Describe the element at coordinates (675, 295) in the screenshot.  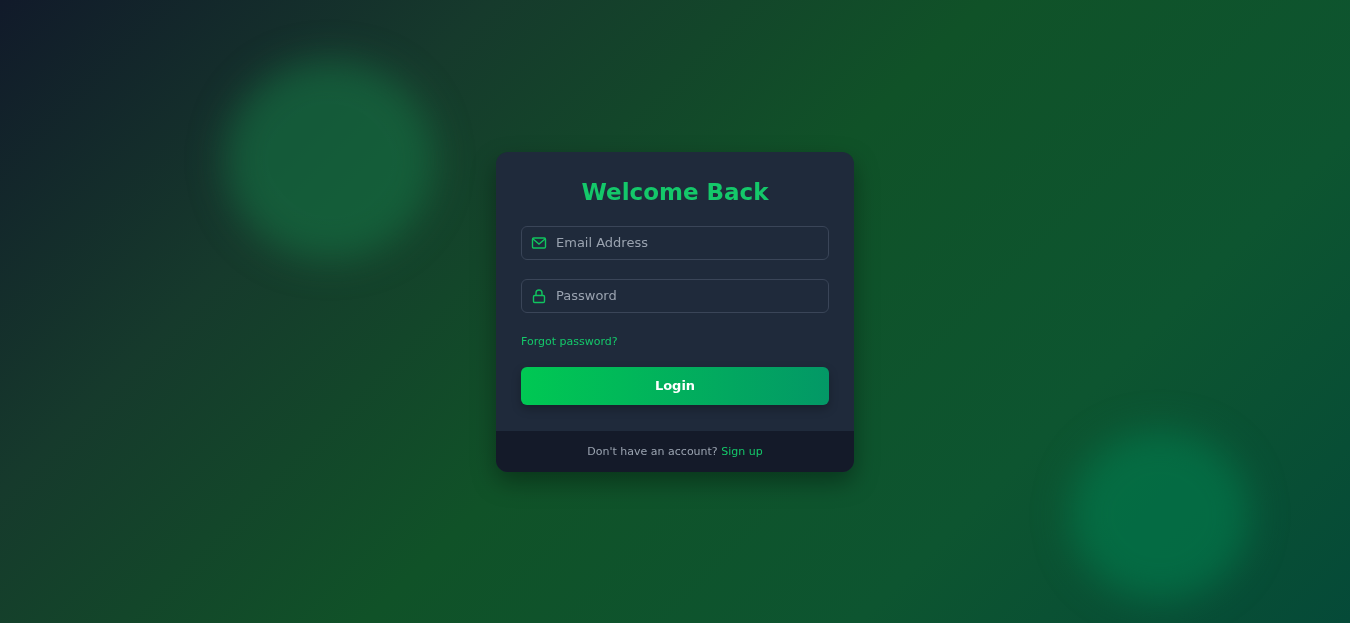
I see `password-field: Password` at that location.